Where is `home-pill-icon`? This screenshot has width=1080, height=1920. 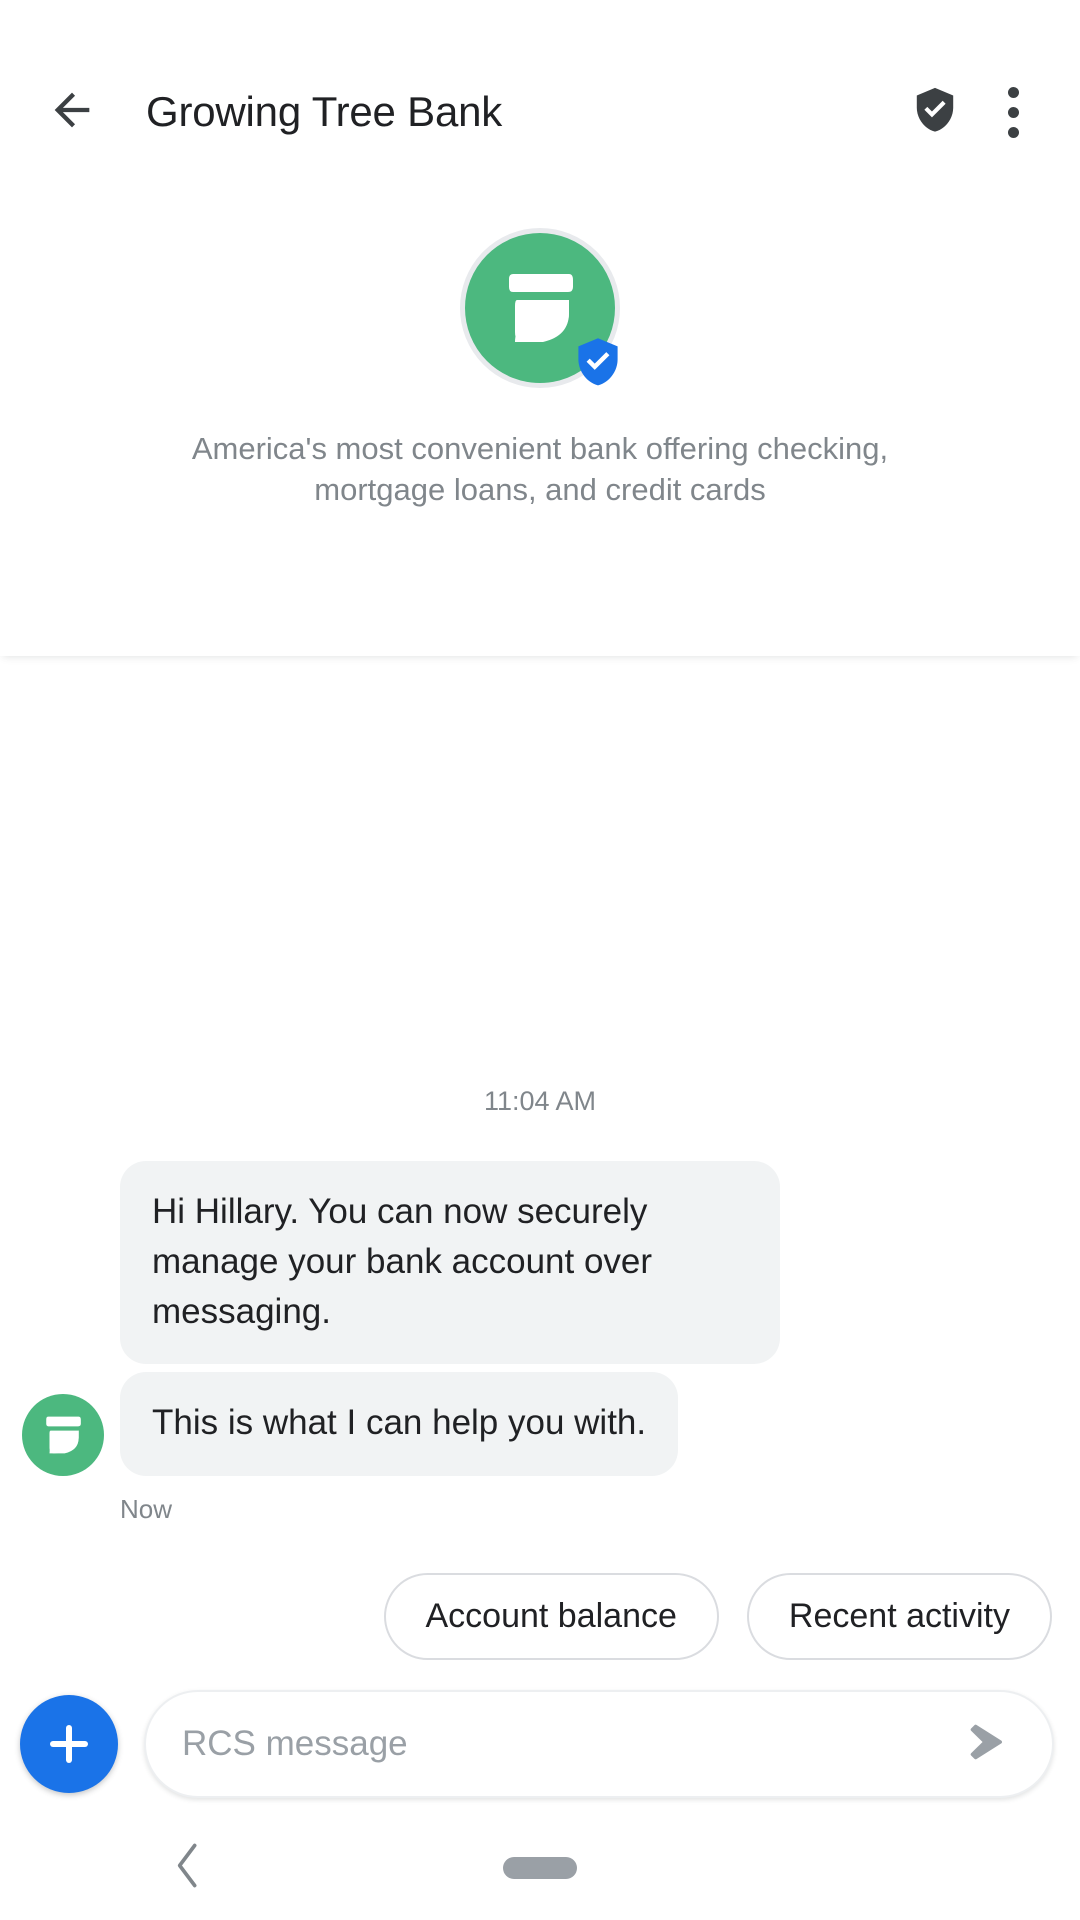 home-pill-icon is located at coordinates (540, 1868).